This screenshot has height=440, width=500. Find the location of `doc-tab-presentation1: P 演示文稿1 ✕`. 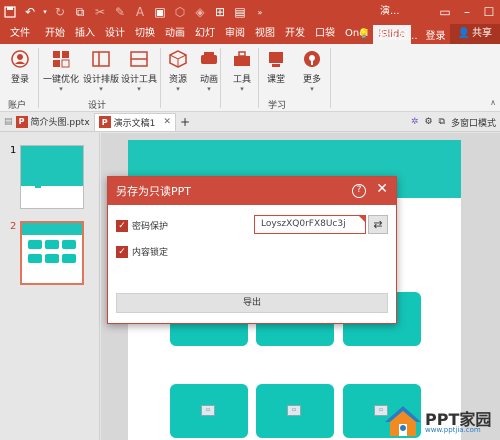

doc-tab-presentation1: P 演示文稿1 ✕ is located at coordinates (134, 121).